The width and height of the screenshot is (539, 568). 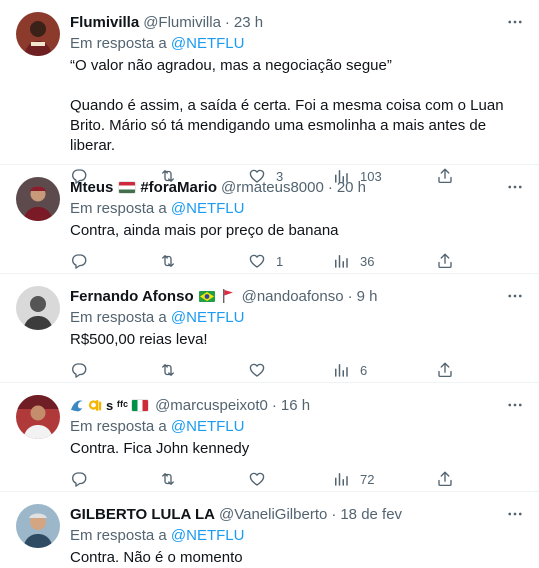 I want to click on tweet-text: Contra, ainda mais por preço de banana, so click(x=204, y=230).